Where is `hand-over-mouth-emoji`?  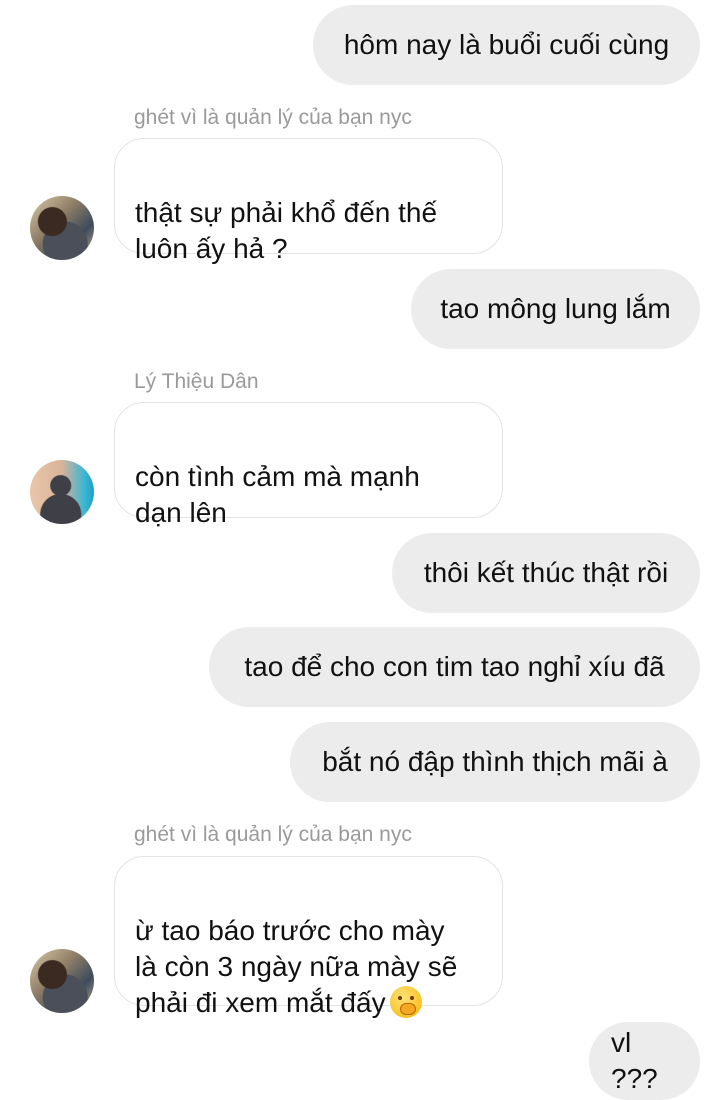
hand-over-mouth-emoji is located at coordinates (405, 1002).